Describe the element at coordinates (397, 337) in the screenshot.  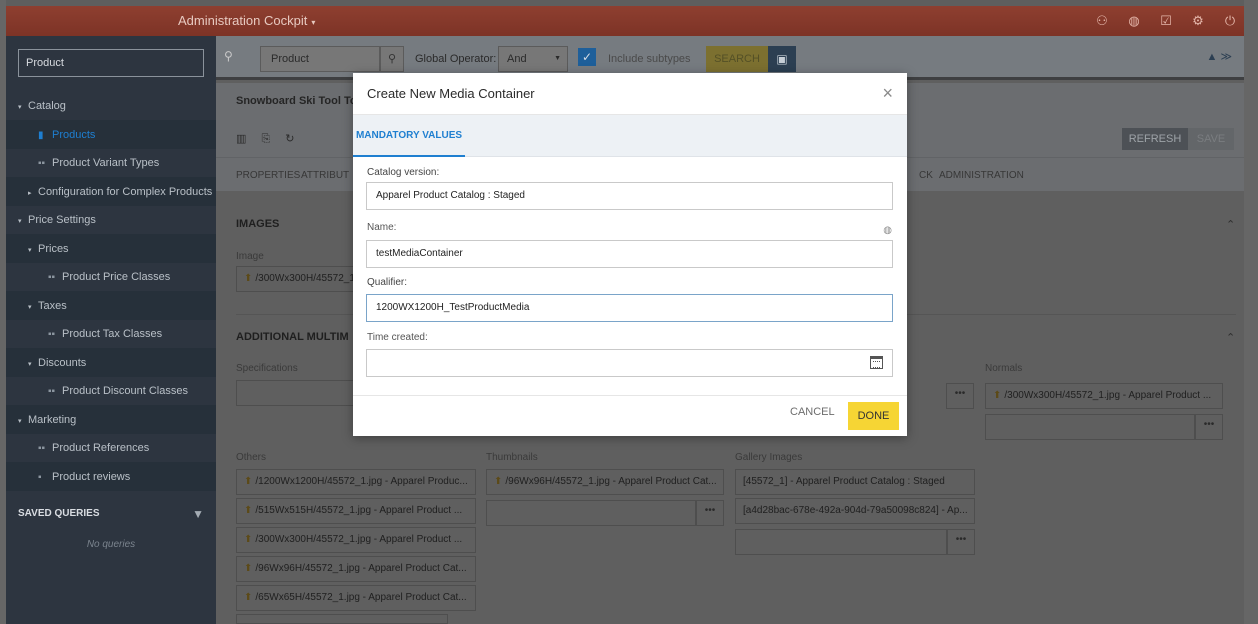
I see `time-created-label: Time created:` at that location.